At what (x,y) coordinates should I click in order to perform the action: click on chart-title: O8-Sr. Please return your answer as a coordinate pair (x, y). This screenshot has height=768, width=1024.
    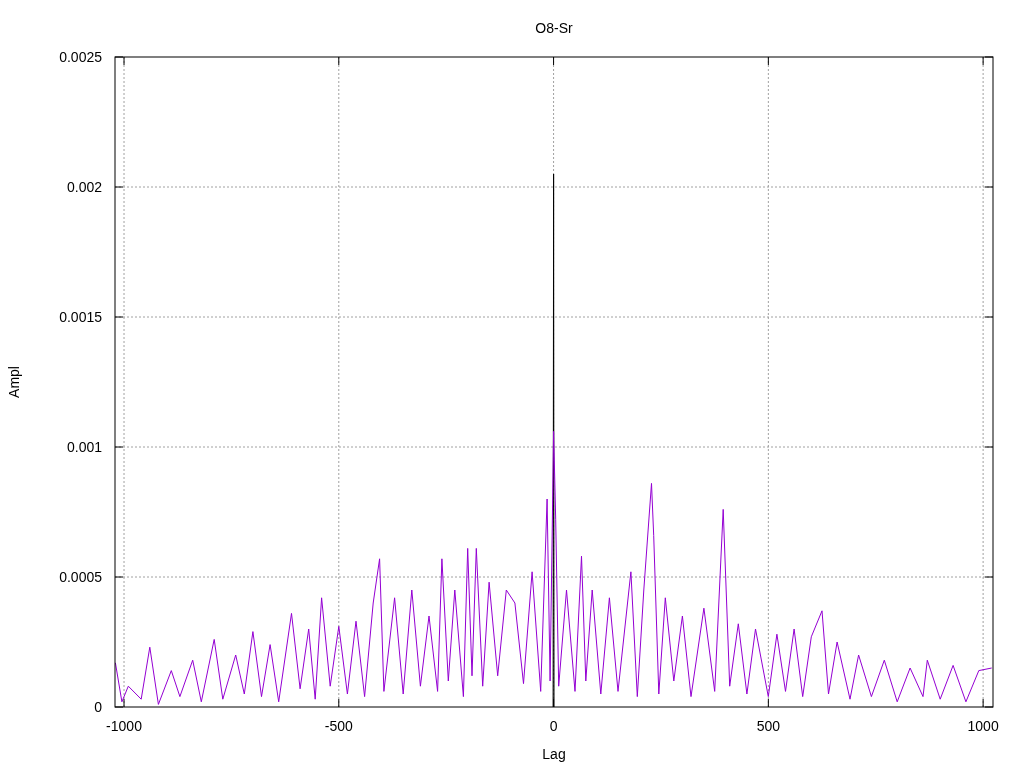
    Looking at the image, I should click on (554, 28).